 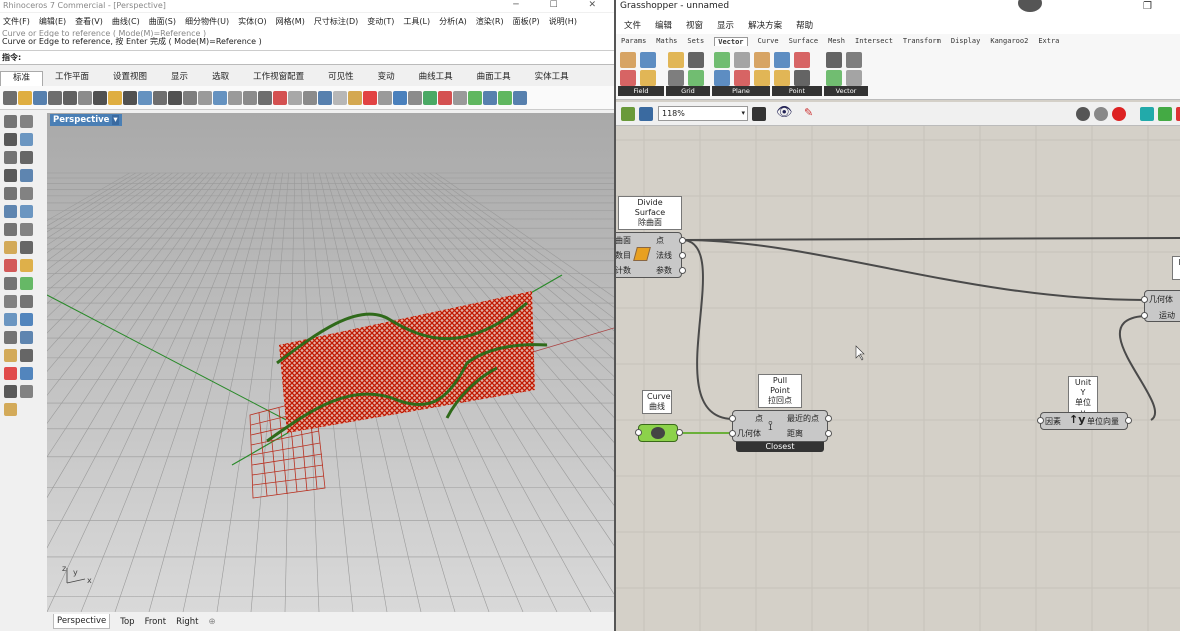 I want to click on pull-output-closest: 最近的点, so click(x=803, y=418).